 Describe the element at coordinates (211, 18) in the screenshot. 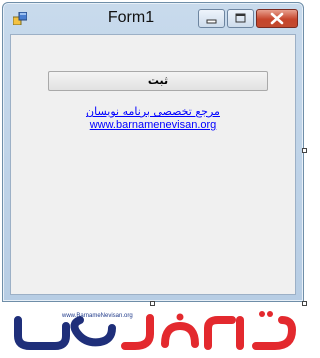

I see `minimize-button` at that location.